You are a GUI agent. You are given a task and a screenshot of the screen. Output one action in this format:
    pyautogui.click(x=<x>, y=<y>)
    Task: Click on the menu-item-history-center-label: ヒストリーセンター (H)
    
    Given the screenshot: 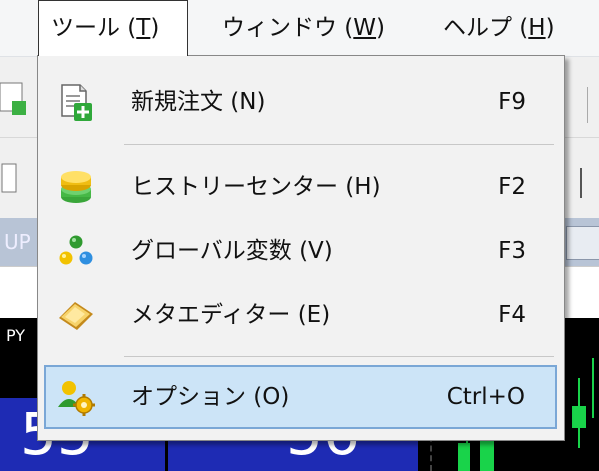 What is the action you would take?
    pyautogui.click(x=256, y=187)
    